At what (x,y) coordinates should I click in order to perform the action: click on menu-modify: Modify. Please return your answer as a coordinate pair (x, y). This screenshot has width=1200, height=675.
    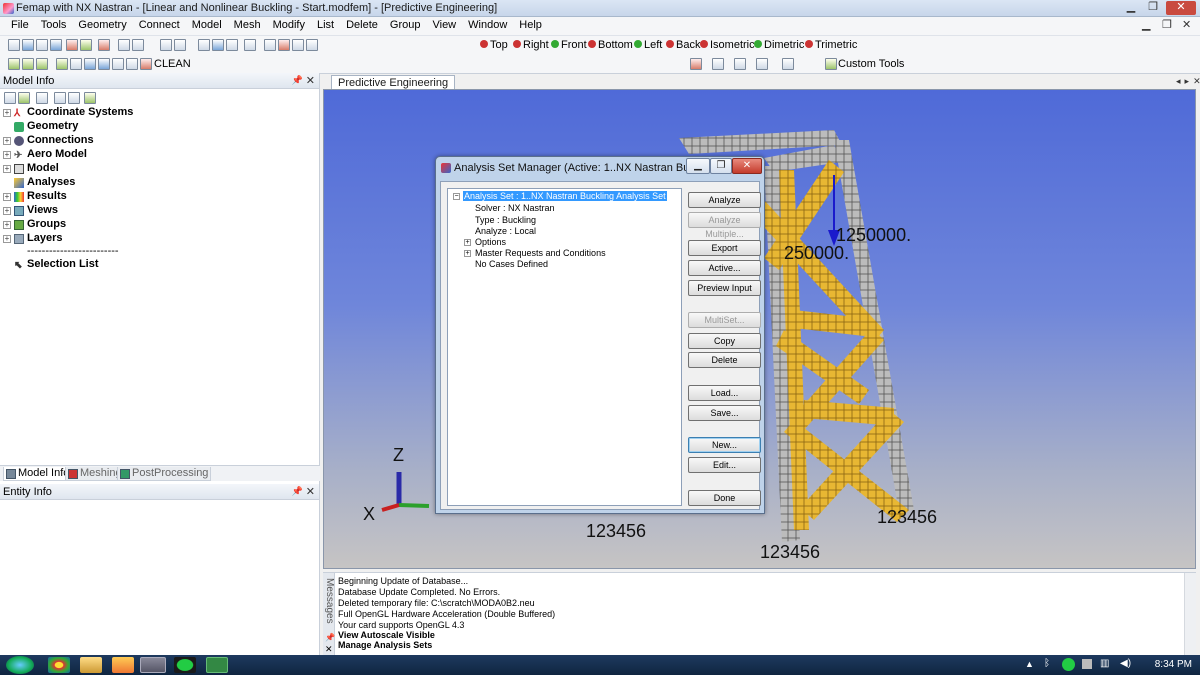
    Looking at the image, I should click on (289, 26).